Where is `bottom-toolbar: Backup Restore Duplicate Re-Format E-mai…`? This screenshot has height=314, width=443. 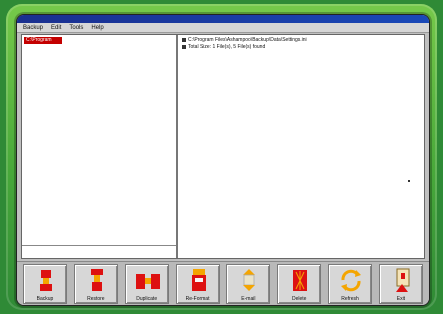 bottom-toolbar: Backup Restore Duplicate Re-Format E-mai… is located at coordinates (223, 283).